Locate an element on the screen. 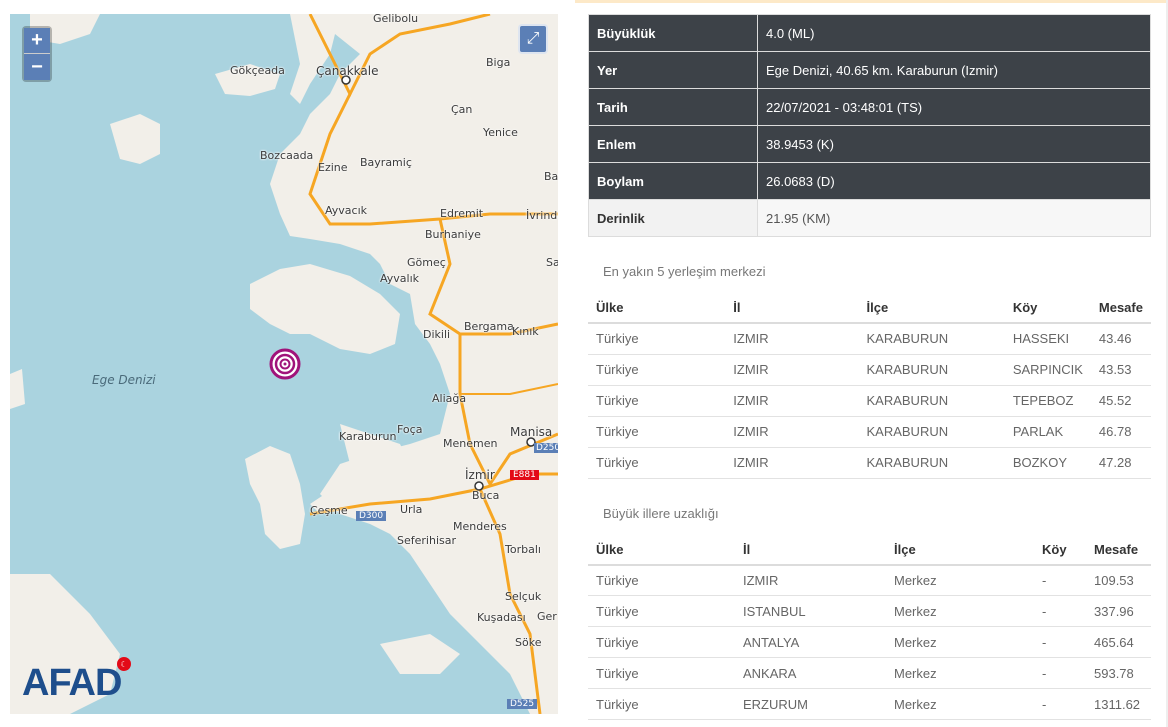 This screenshot has height=727, width=1168. info-value: 26.0683 (D) is located at coordinates (954, 181).